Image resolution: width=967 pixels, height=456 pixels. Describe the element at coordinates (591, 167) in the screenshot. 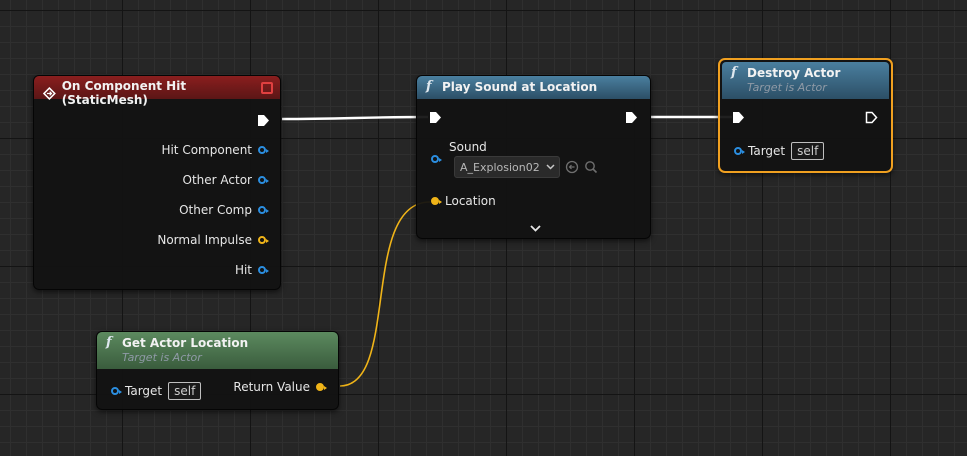

I see `search-icon` at that location.